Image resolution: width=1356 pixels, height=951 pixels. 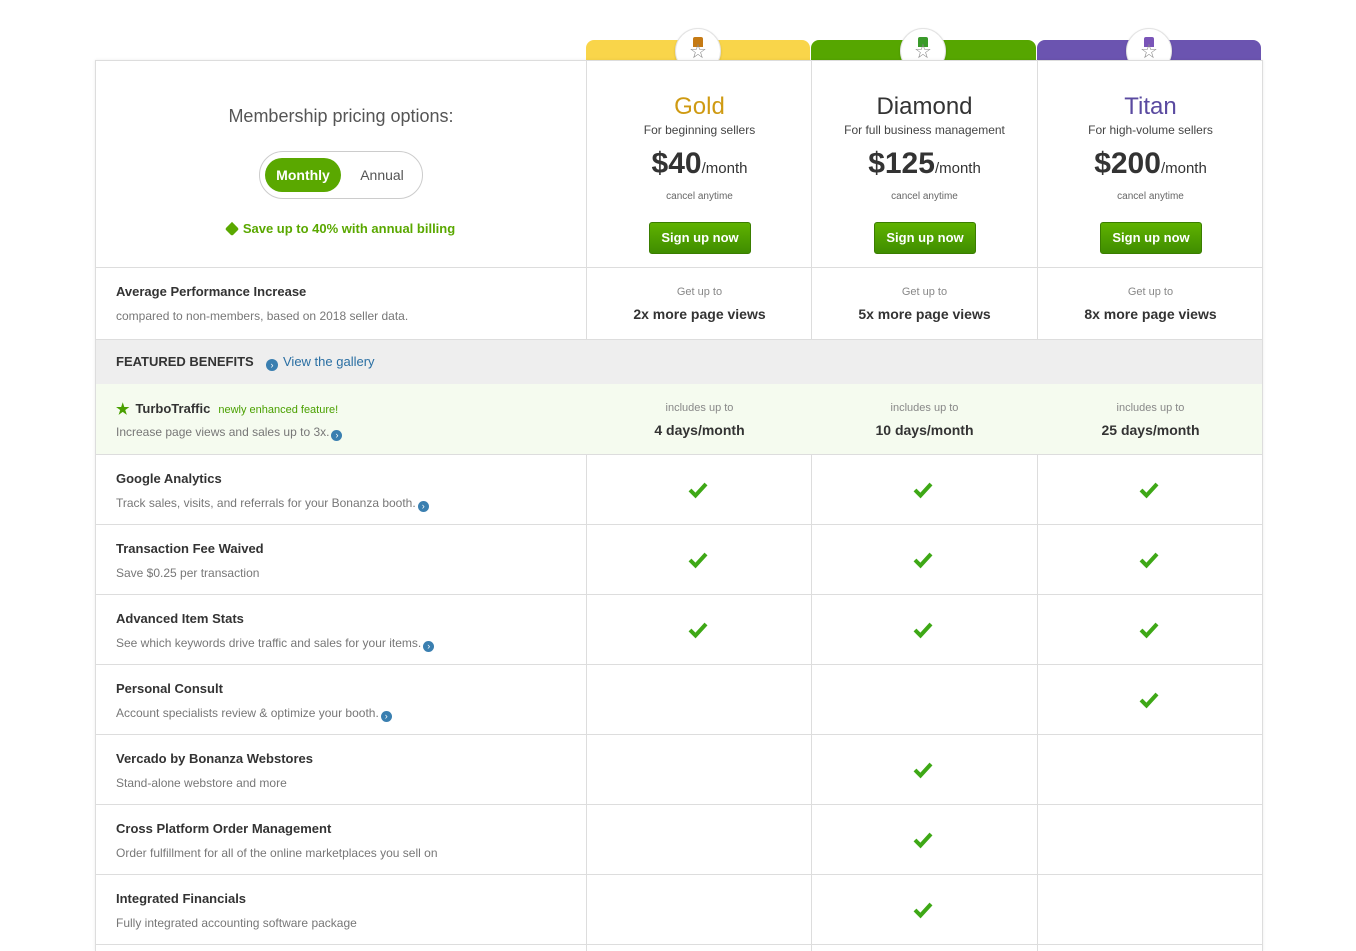 I want to click on row-label: Average Performance Increase, so click(x=211, y=291).